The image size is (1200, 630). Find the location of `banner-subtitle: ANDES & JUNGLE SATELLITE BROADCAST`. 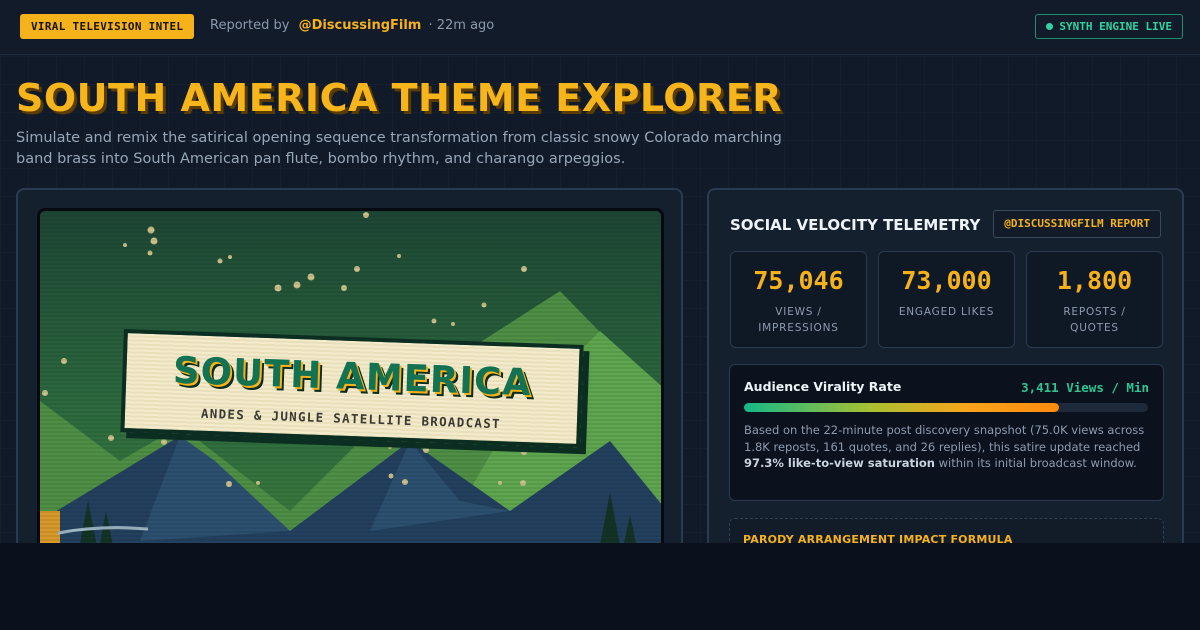

banner-subtitle: ANDES & JUNGLE SATELLITE BROADCAST is located at coordinates (351, 418).